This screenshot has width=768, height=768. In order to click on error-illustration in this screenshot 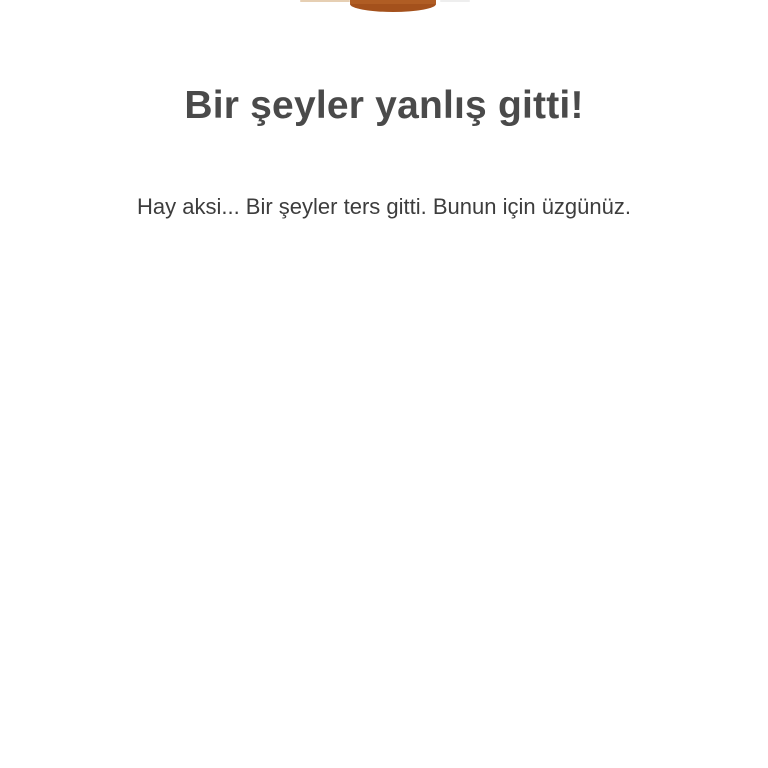, I will do `click(384, 7)`.